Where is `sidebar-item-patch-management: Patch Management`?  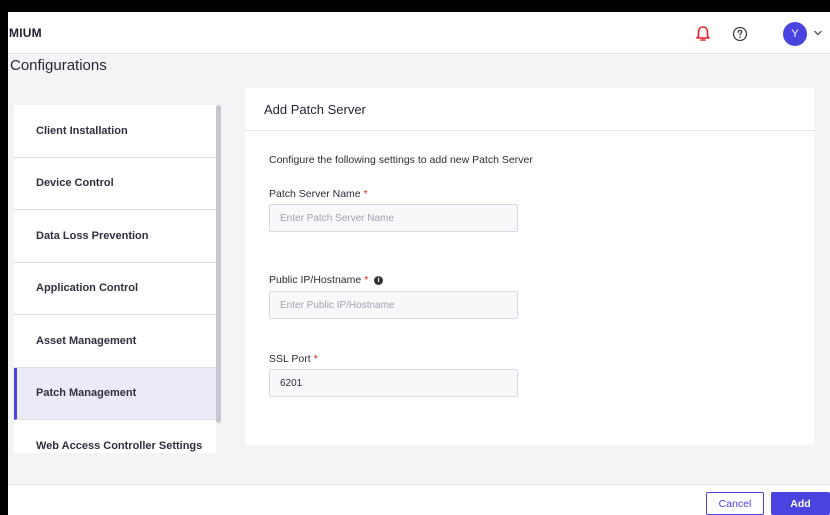
sidebar-item-patch-management: Patch Management is located at coordinates (115, 393).